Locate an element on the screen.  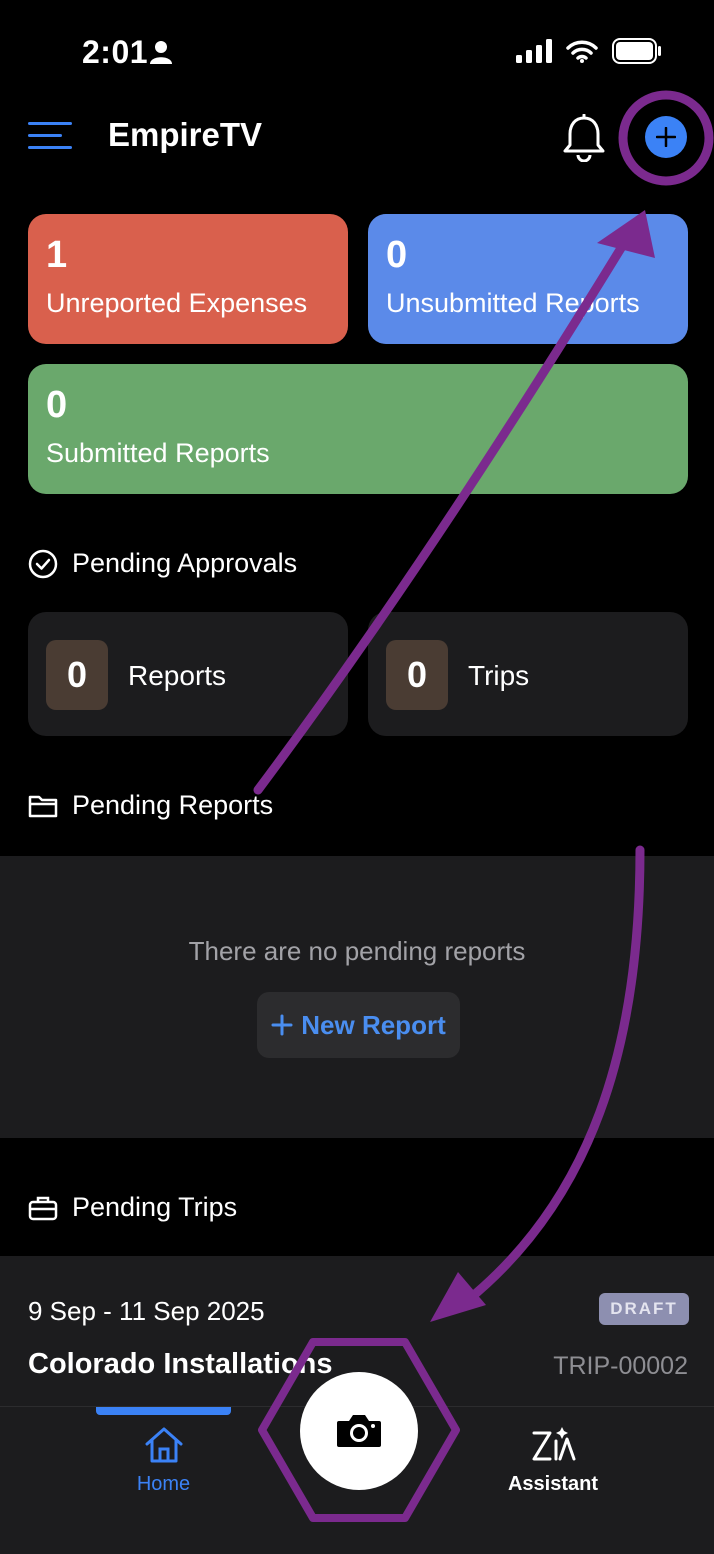
camera-icon is located at coordinates (359, 1431).